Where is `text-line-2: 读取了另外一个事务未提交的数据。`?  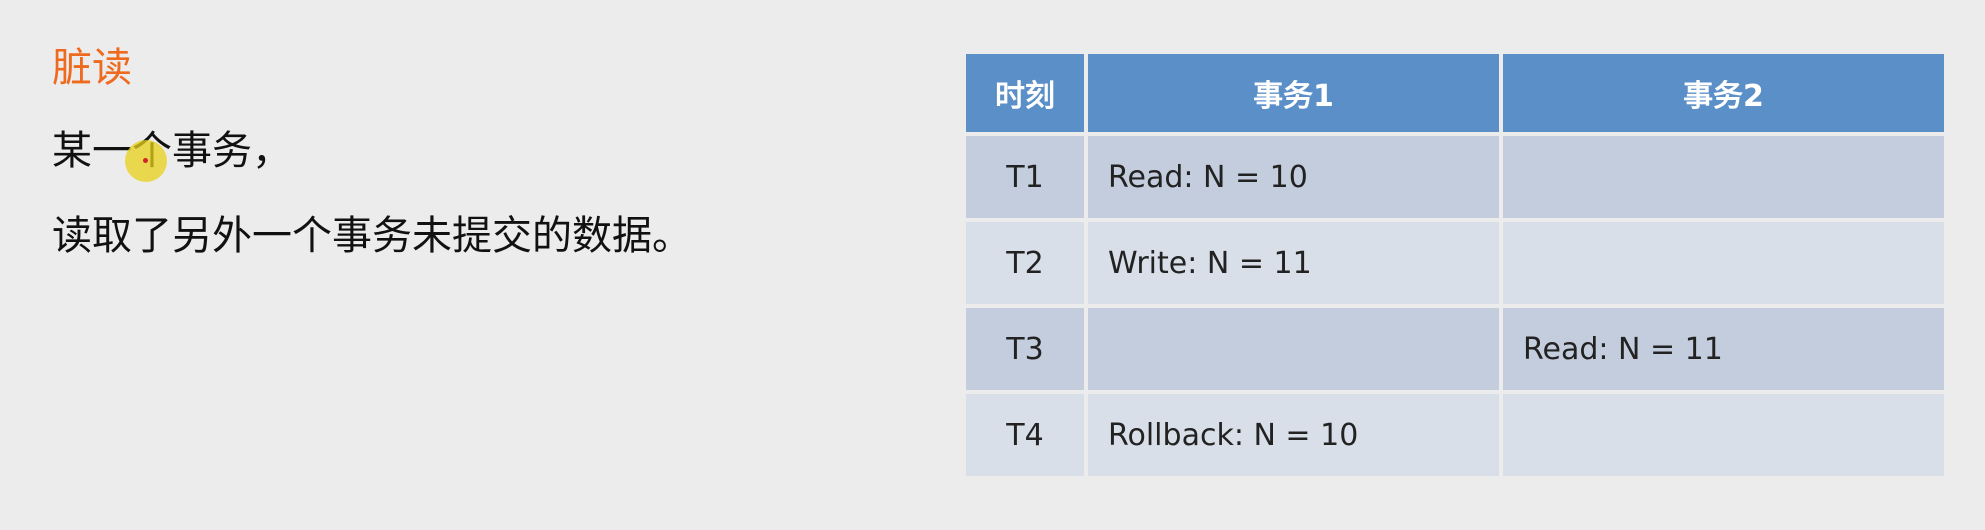
text-line-2: 读取了另外一个事务未提交的数据。 is located at coordinates (372, 236).